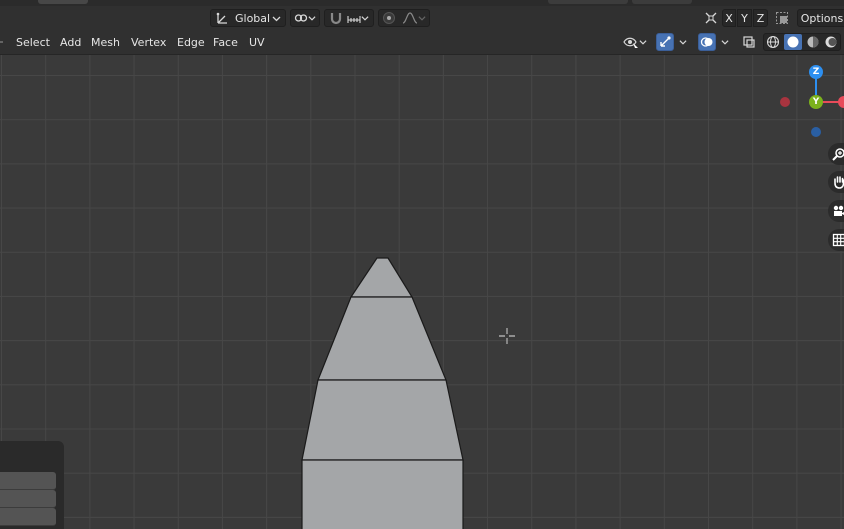  I want to click on gizmo-neg-z-axis, so click(816, 132).